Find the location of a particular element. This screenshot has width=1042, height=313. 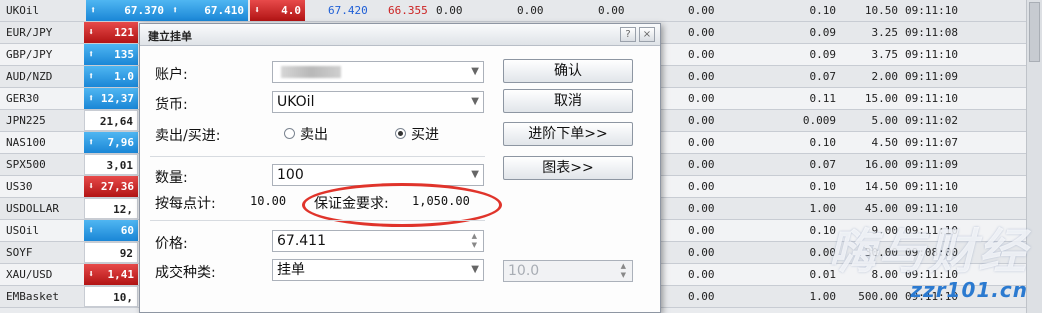

account-select: ▼ is located at coordinates (378, 72).